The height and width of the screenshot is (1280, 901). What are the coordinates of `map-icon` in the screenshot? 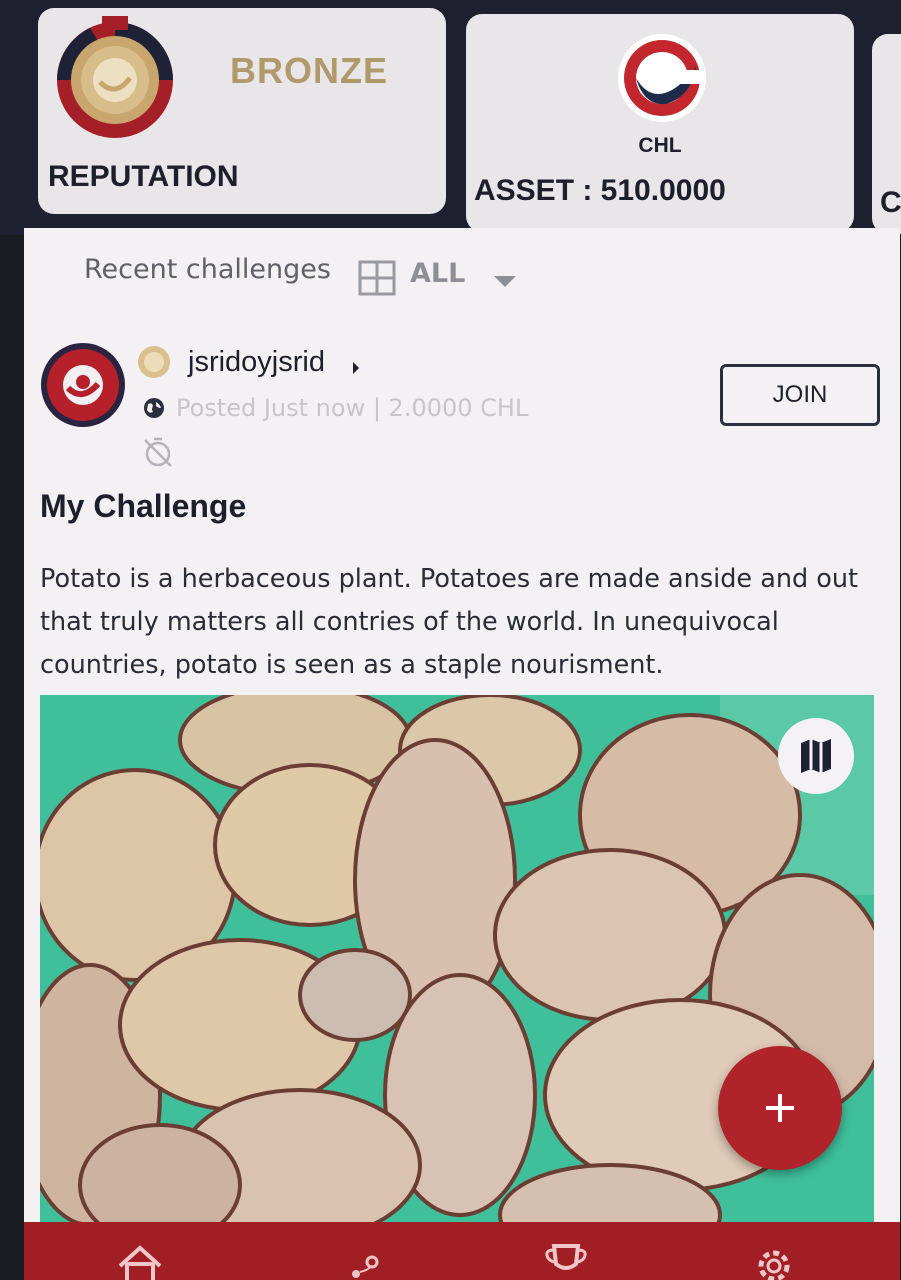 It's located at (816, 756).